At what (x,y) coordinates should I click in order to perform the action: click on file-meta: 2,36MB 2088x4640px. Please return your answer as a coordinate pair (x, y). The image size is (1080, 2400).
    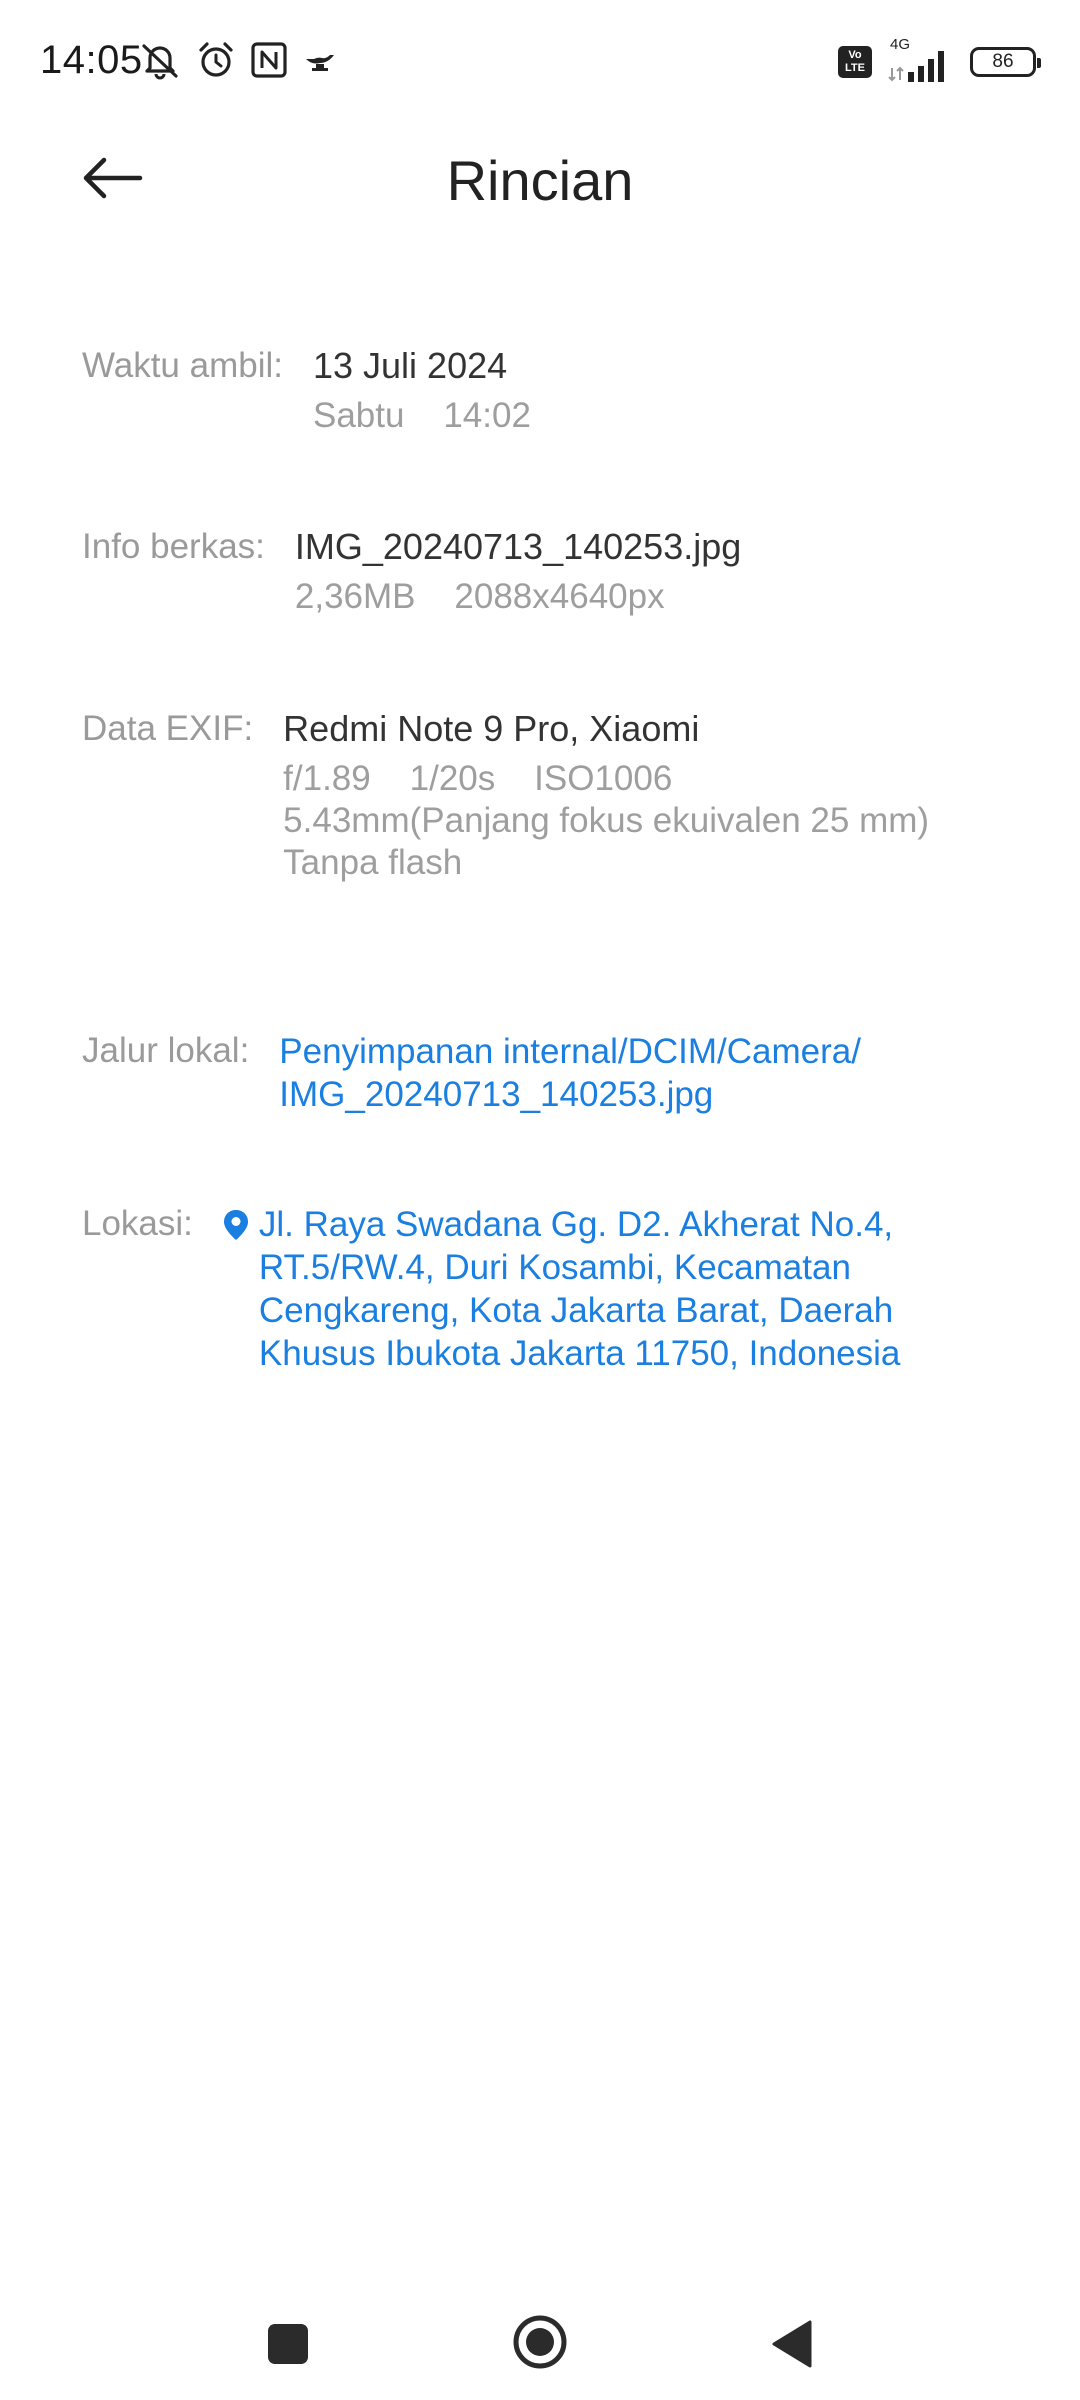
    Looking at the image, I should click on (479, 596).